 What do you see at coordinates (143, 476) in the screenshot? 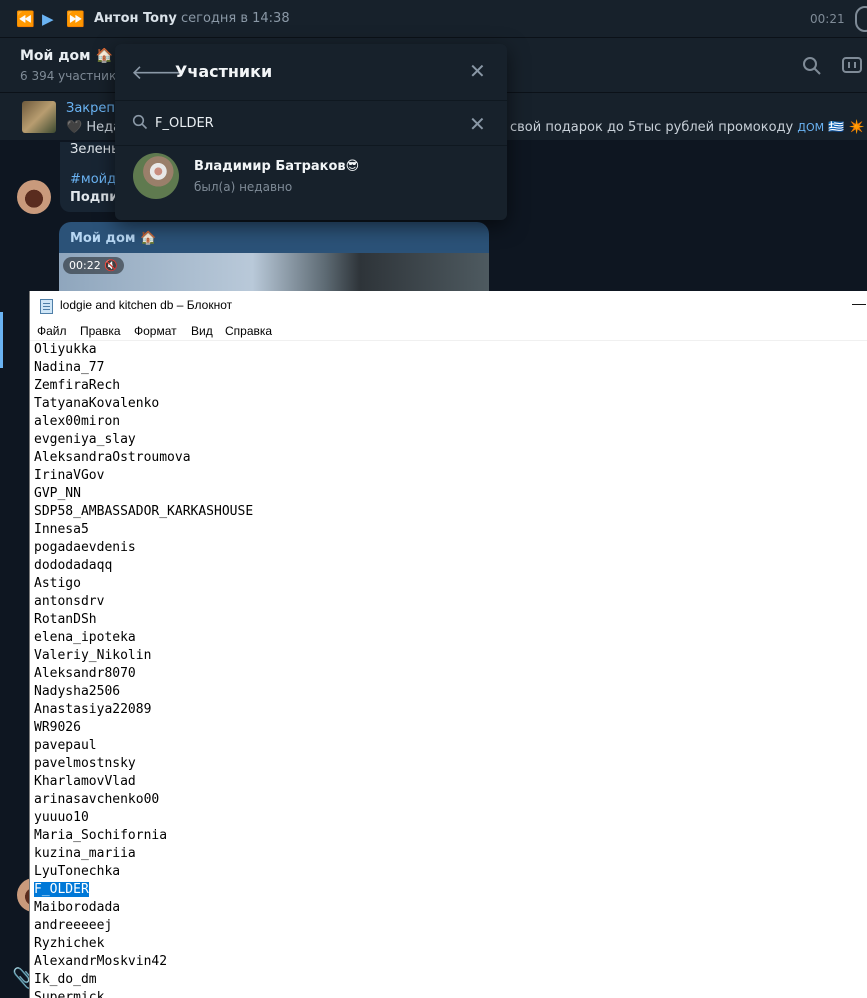
I see `text-line: IrinaVGov` at bounding box center [143, 476].